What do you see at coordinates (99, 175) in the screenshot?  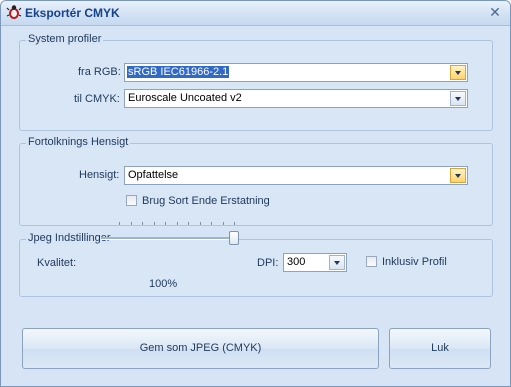 I see `intent-label: Hensigt:` at bounding box center [99, 175].